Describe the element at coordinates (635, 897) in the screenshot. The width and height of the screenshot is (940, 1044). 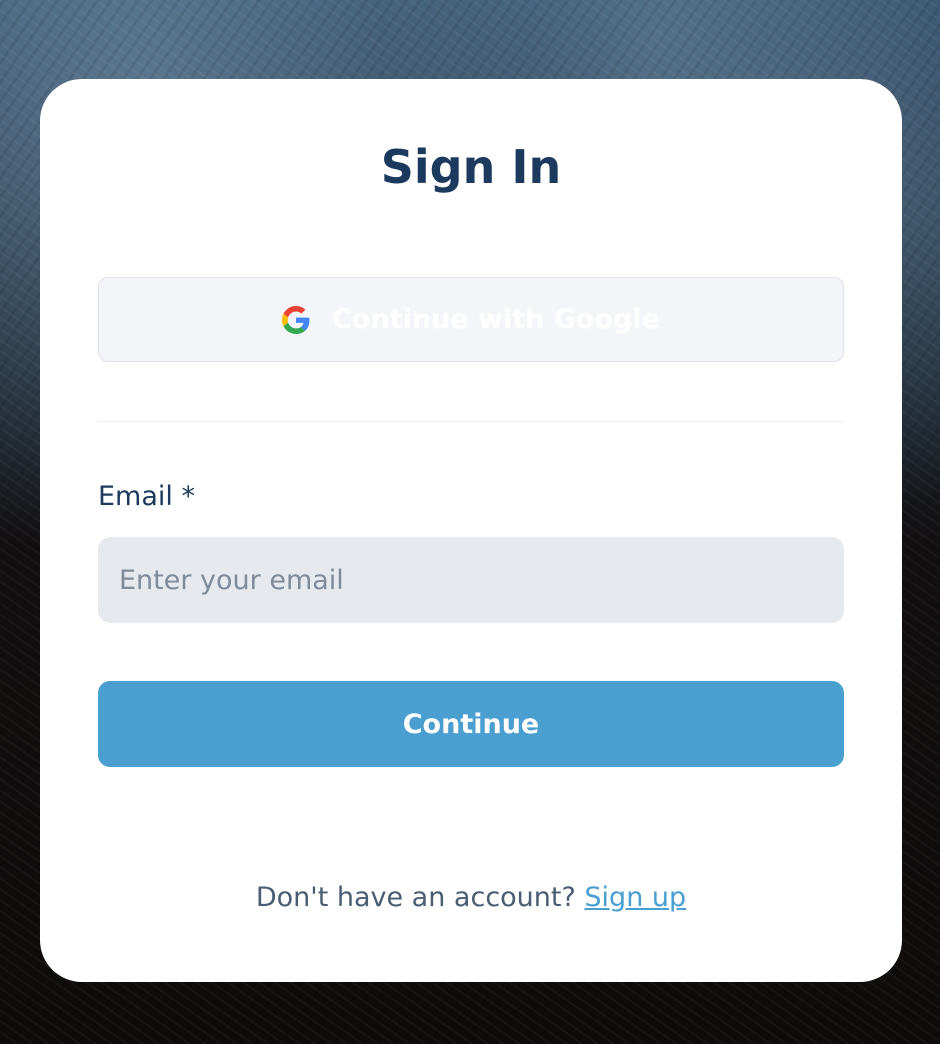
I see `sign-up-link: Sign up` at that location.